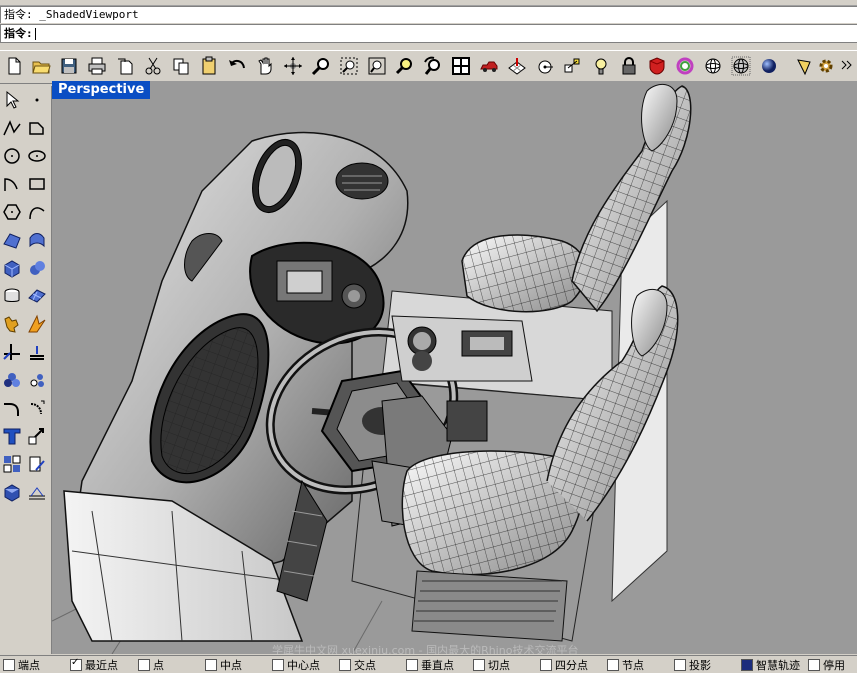 The width and height of the screenshot is (857, 673). I want to click on transform-icon, so click(12, 324).